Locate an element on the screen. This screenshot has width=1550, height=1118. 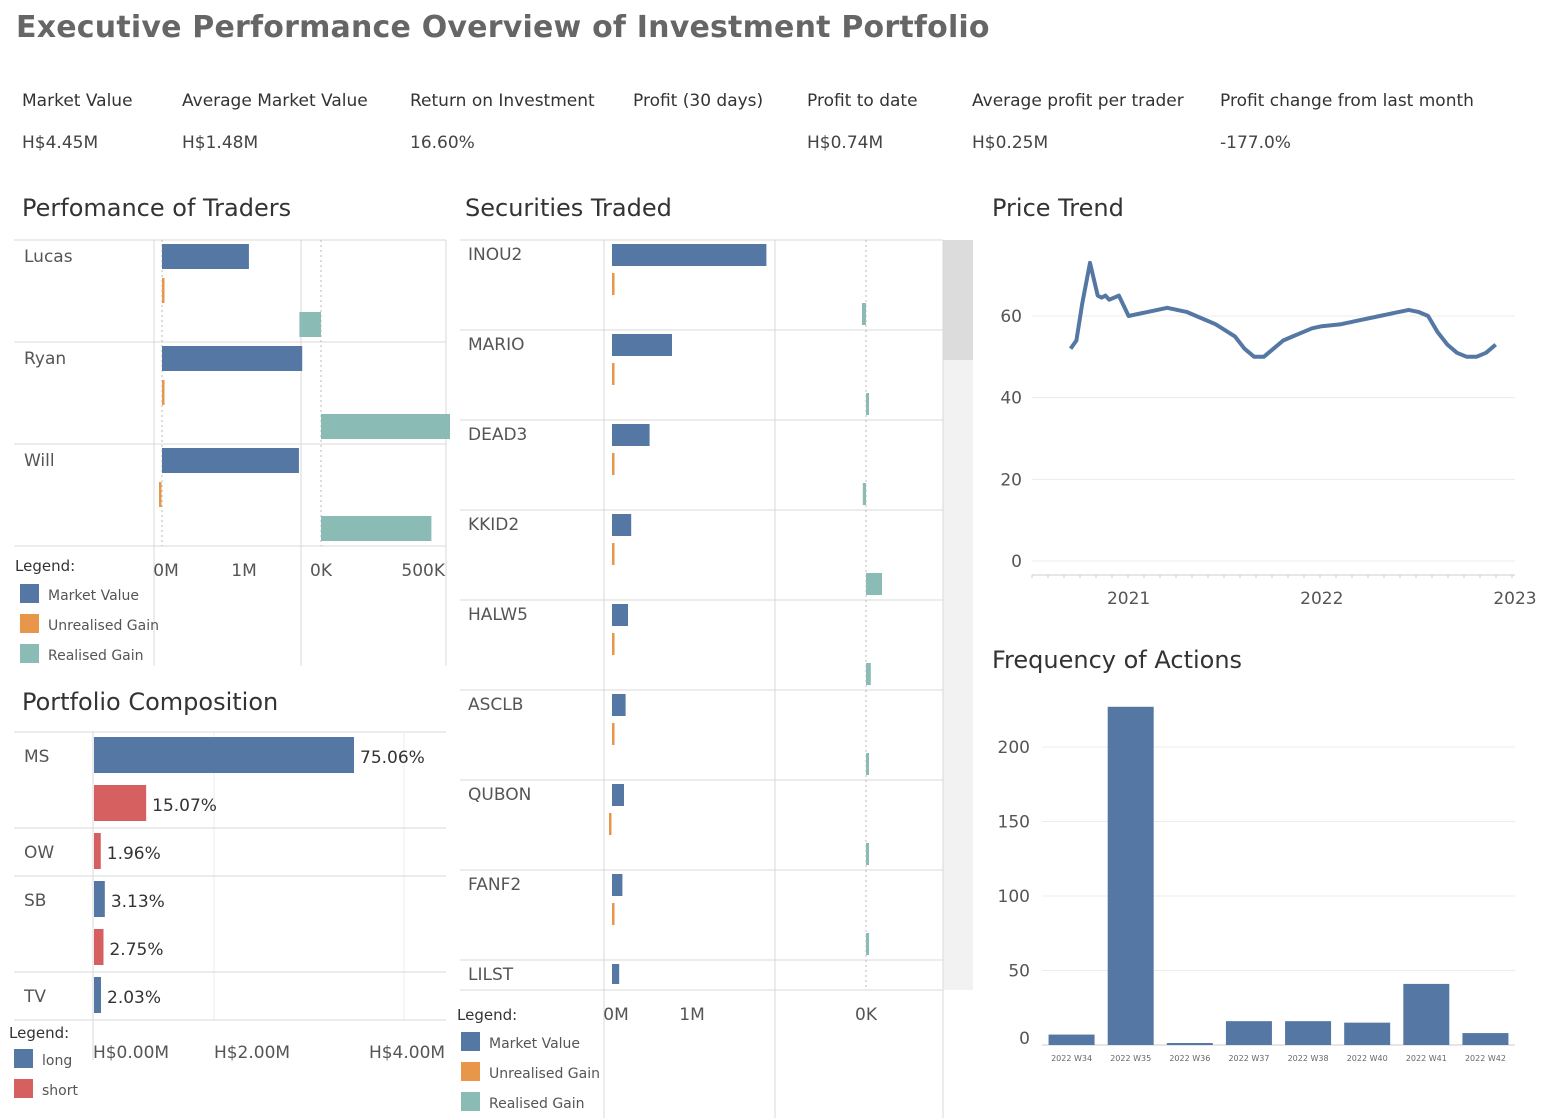
kpi-value-profit-change: -177.0% is located at coordinates (1255, 143).